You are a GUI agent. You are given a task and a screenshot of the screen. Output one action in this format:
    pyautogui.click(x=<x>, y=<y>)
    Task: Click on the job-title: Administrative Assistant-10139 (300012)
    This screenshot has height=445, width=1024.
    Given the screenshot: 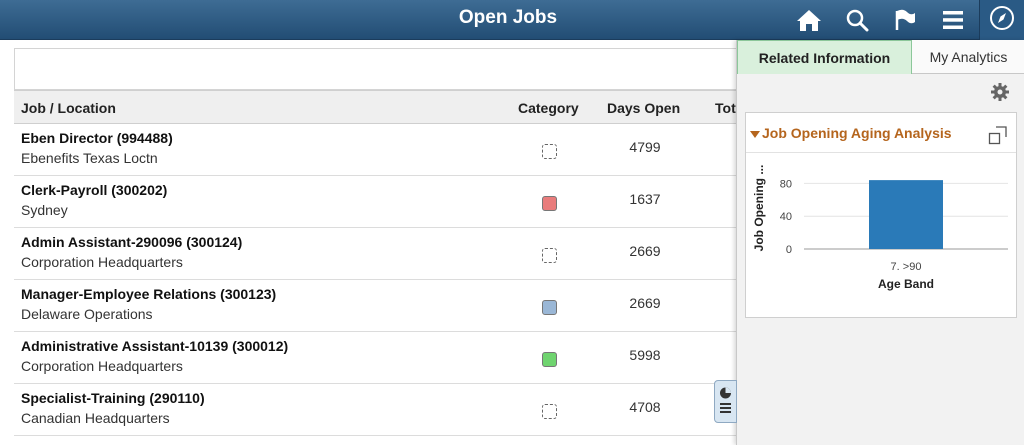 What is the action you would take?
    pyautogui.click(x=155, y=346)
    